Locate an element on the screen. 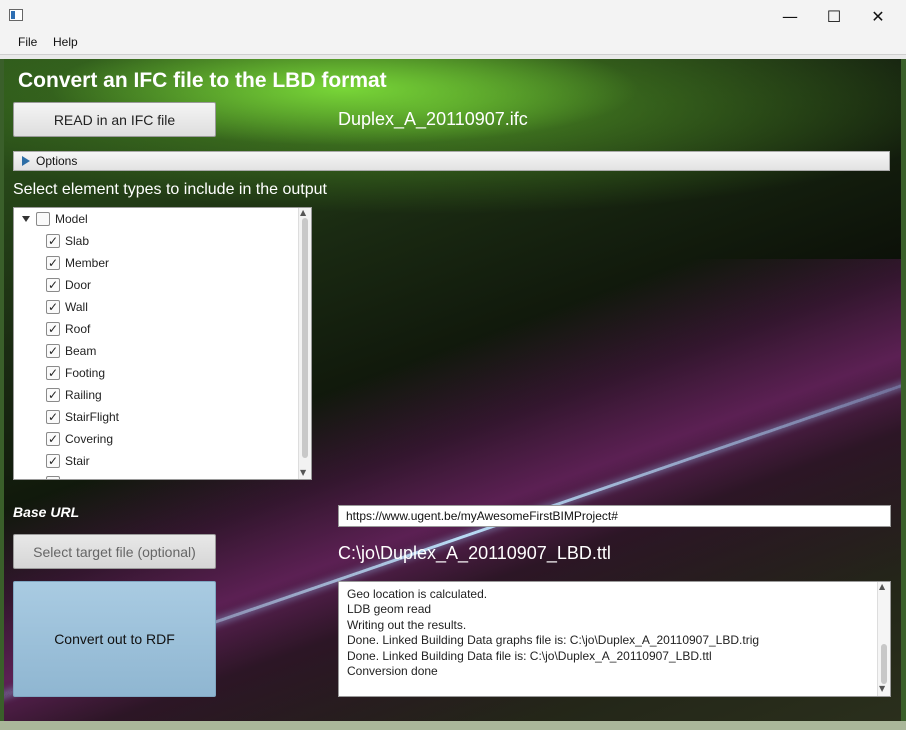 This screenshot has height=730, width=906. tree-item-partial is located at coordinates (55, 475).